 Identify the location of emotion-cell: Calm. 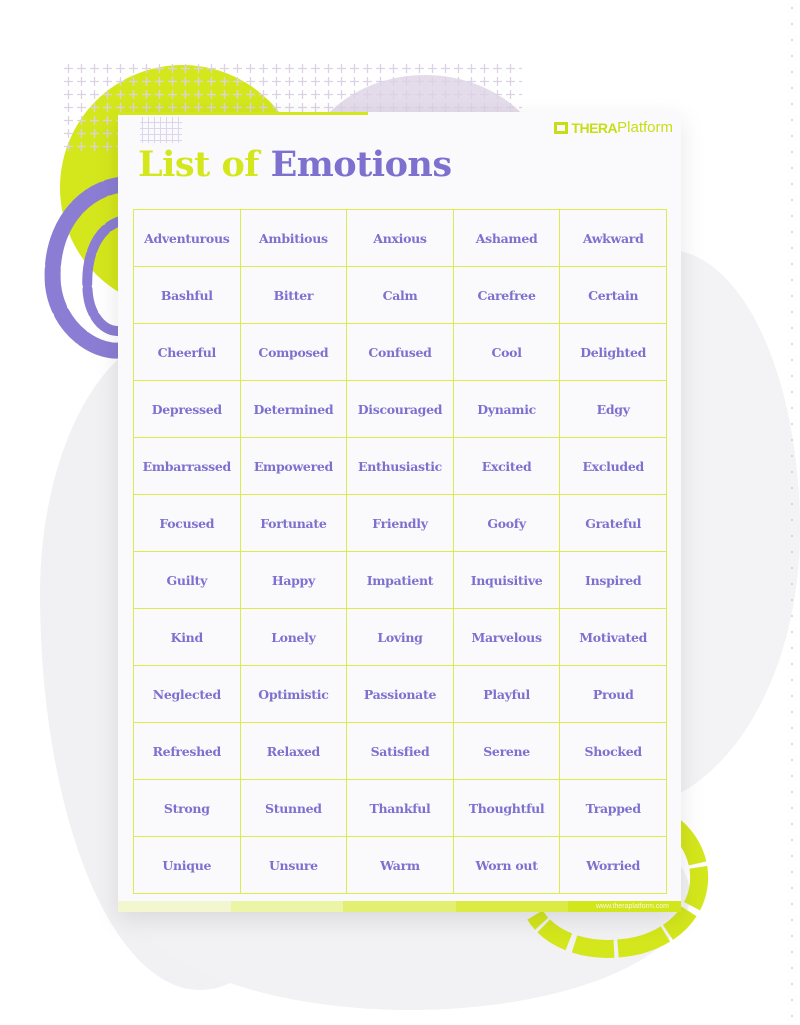
(400, 295).